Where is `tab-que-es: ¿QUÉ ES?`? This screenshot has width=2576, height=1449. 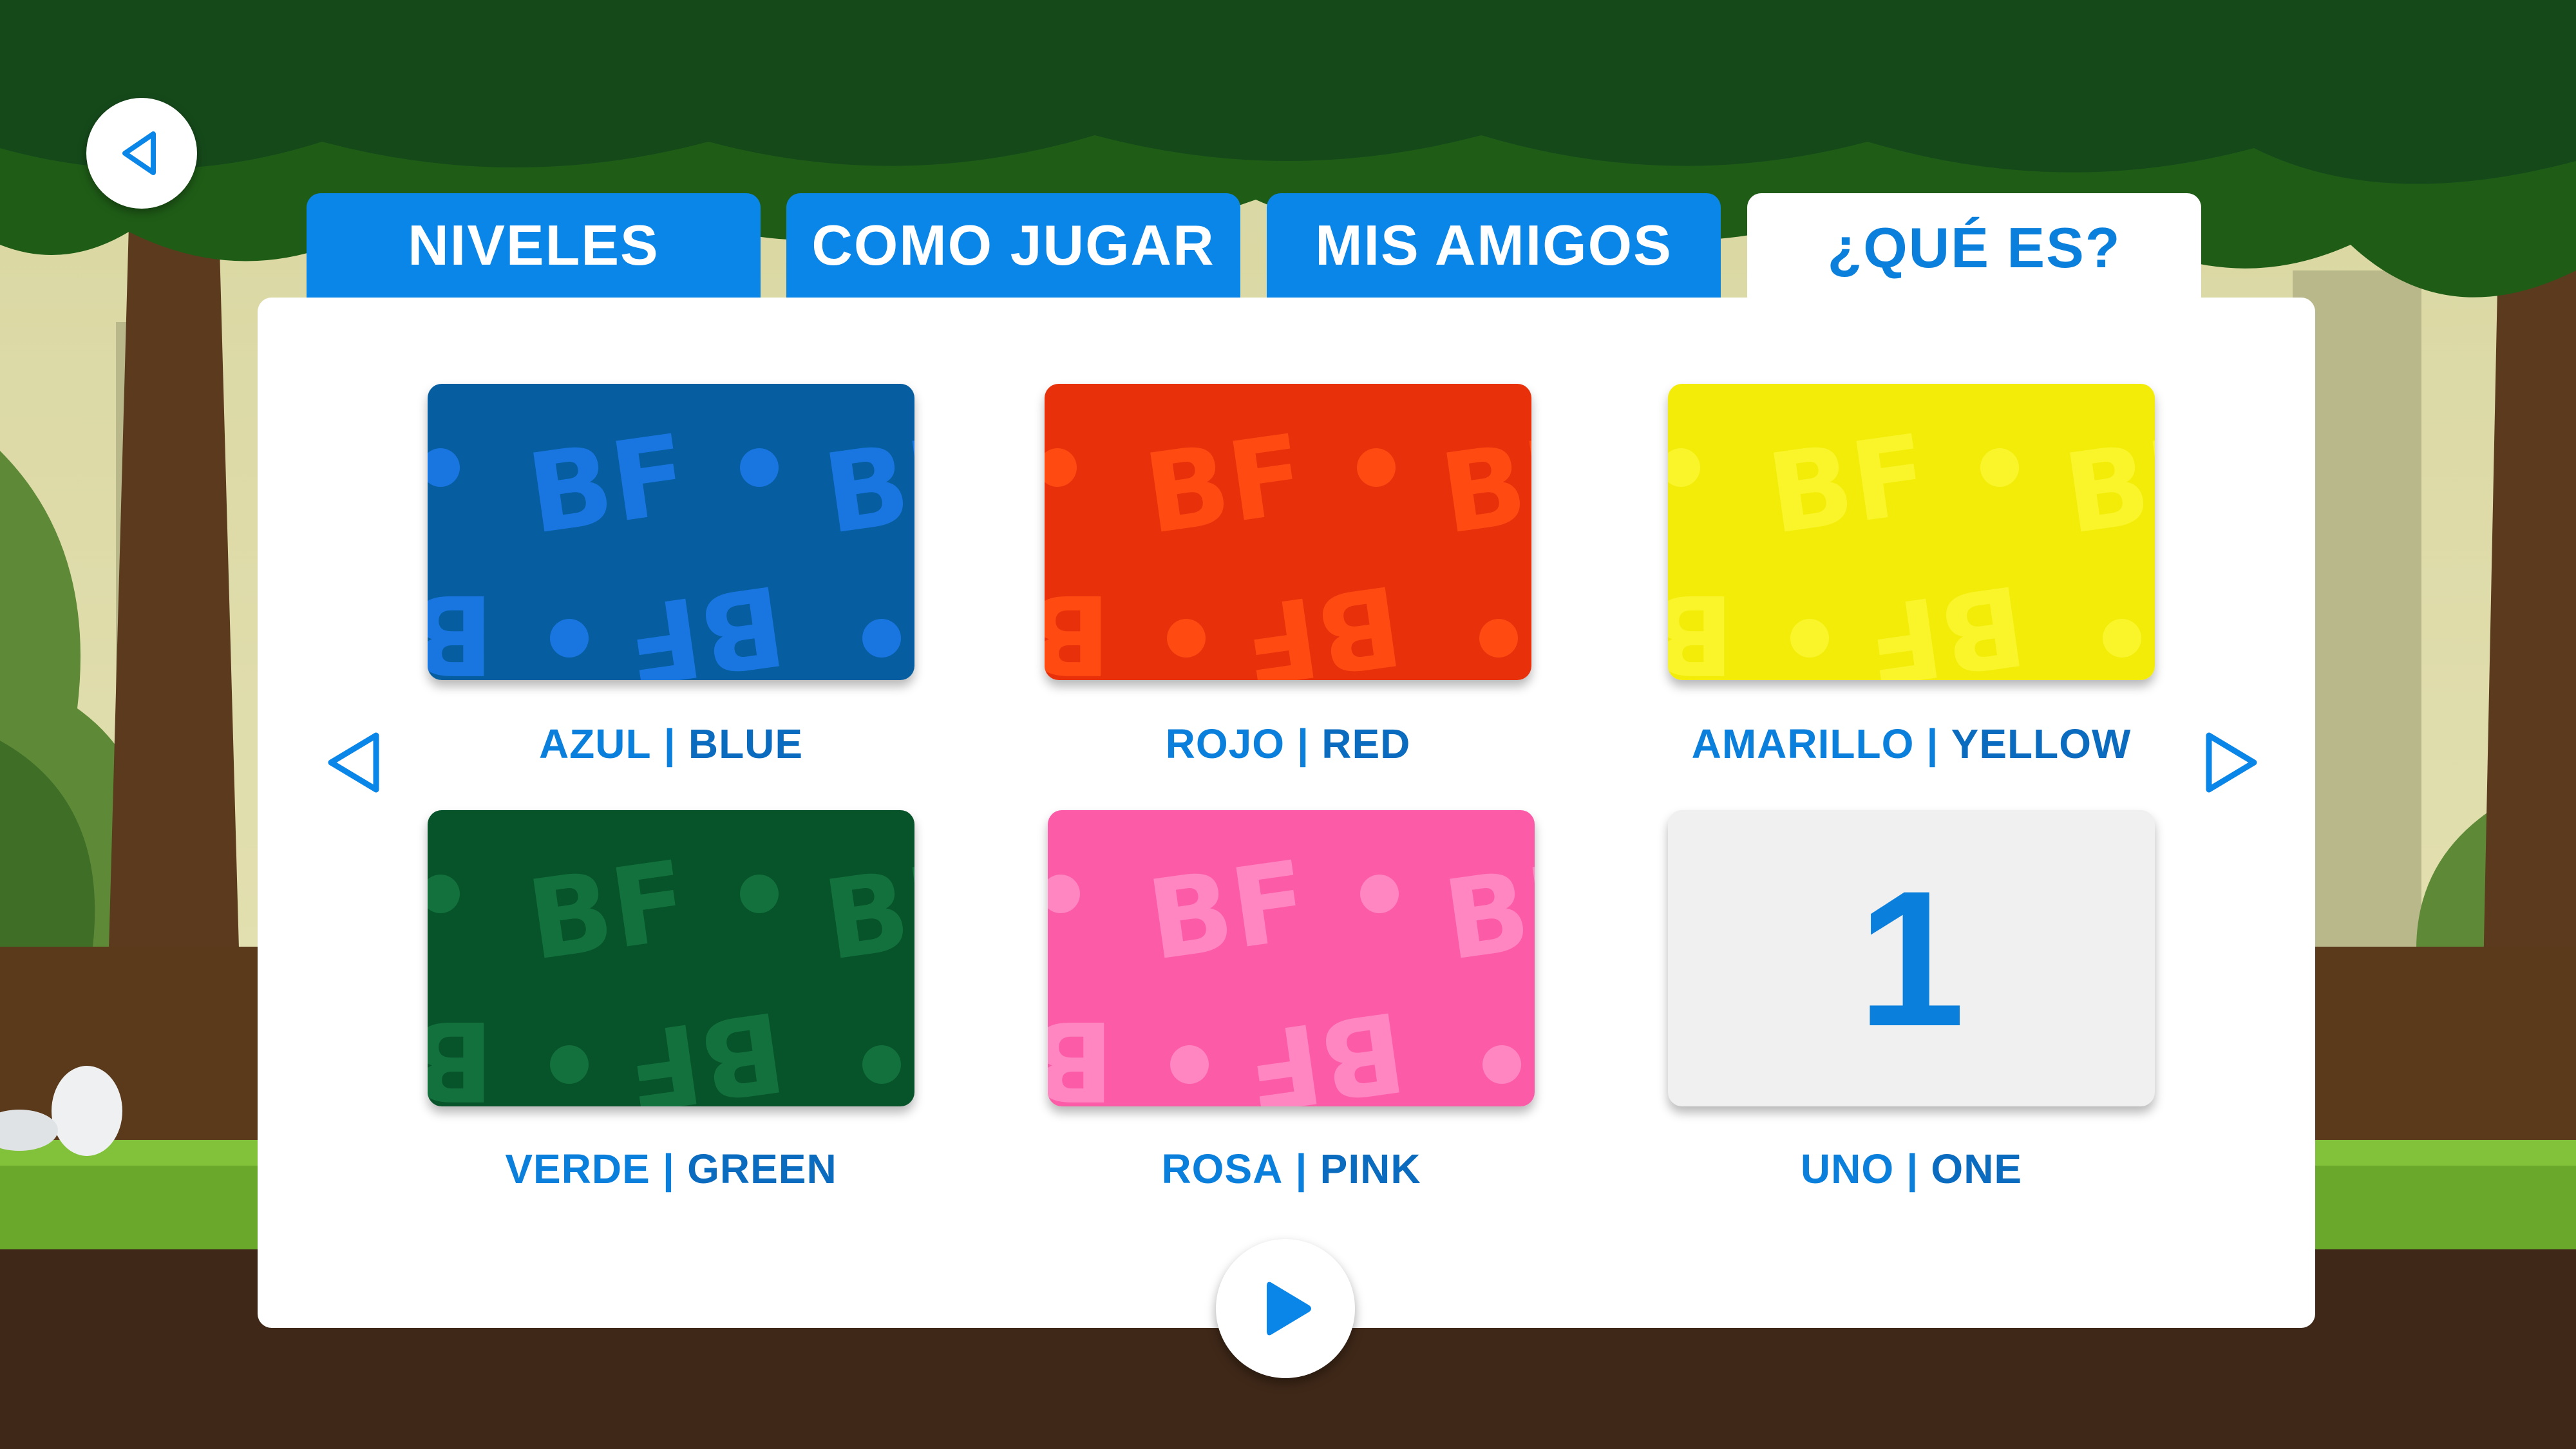
tab-que-es: ¿QUÉ ES? is located at coordinates (1974, 248).